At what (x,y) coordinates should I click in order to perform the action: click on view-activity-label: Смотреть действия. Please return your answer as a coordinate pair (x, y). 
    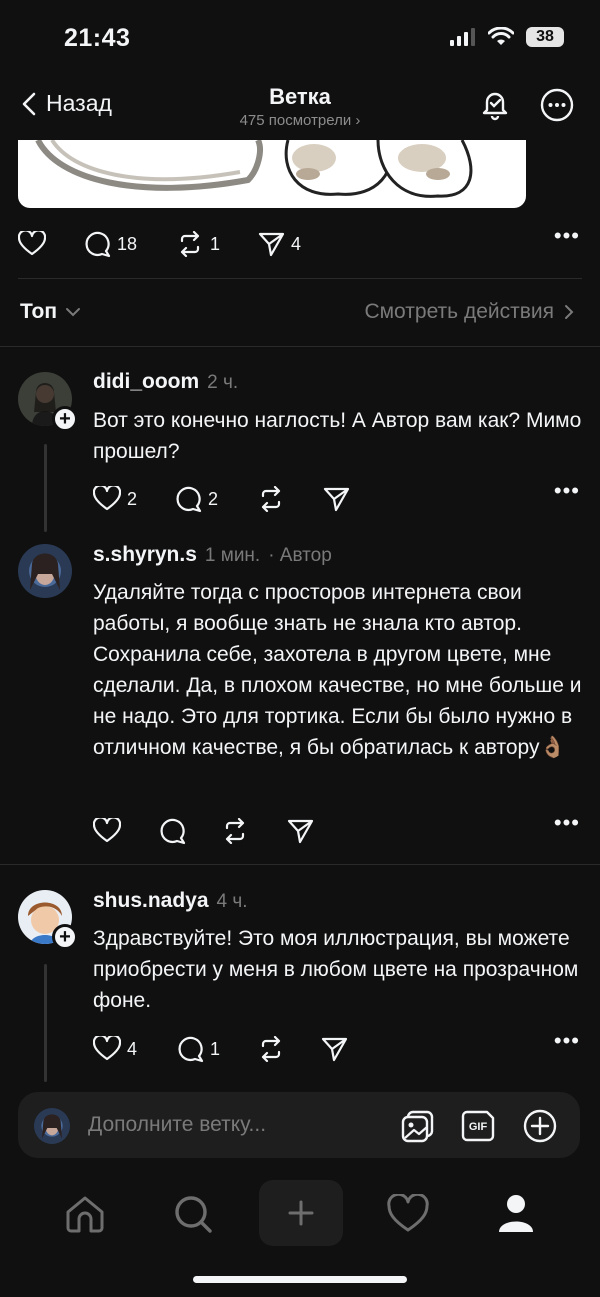
    Looking at the image, I should click on (459, 311).